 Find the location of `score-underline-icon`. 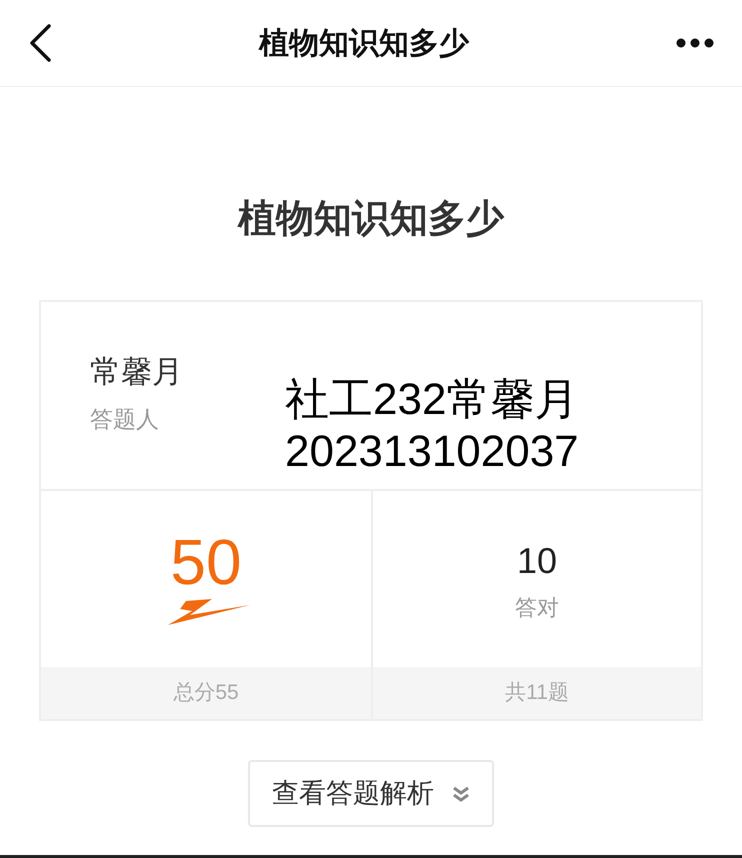

score-underline-icon is located at coordinates (208, 612).